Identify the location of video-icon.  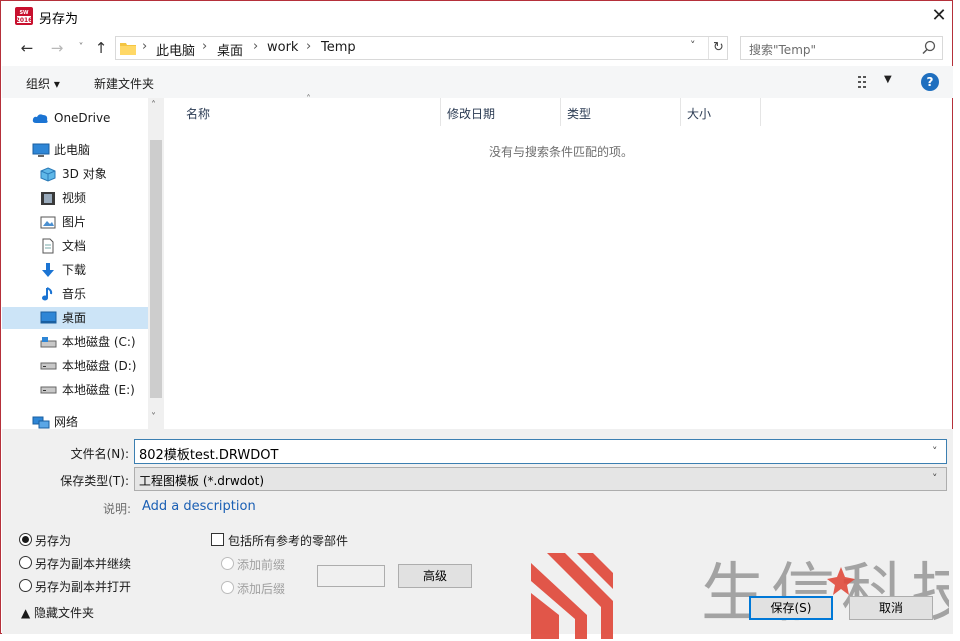
(48, 198).